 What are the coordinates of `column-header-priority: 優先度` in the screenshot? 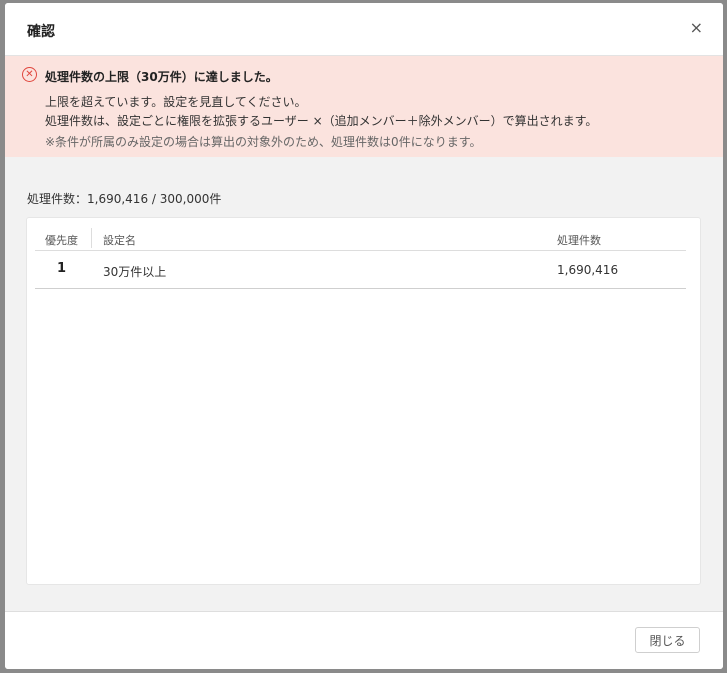 It's located at (61, 240).